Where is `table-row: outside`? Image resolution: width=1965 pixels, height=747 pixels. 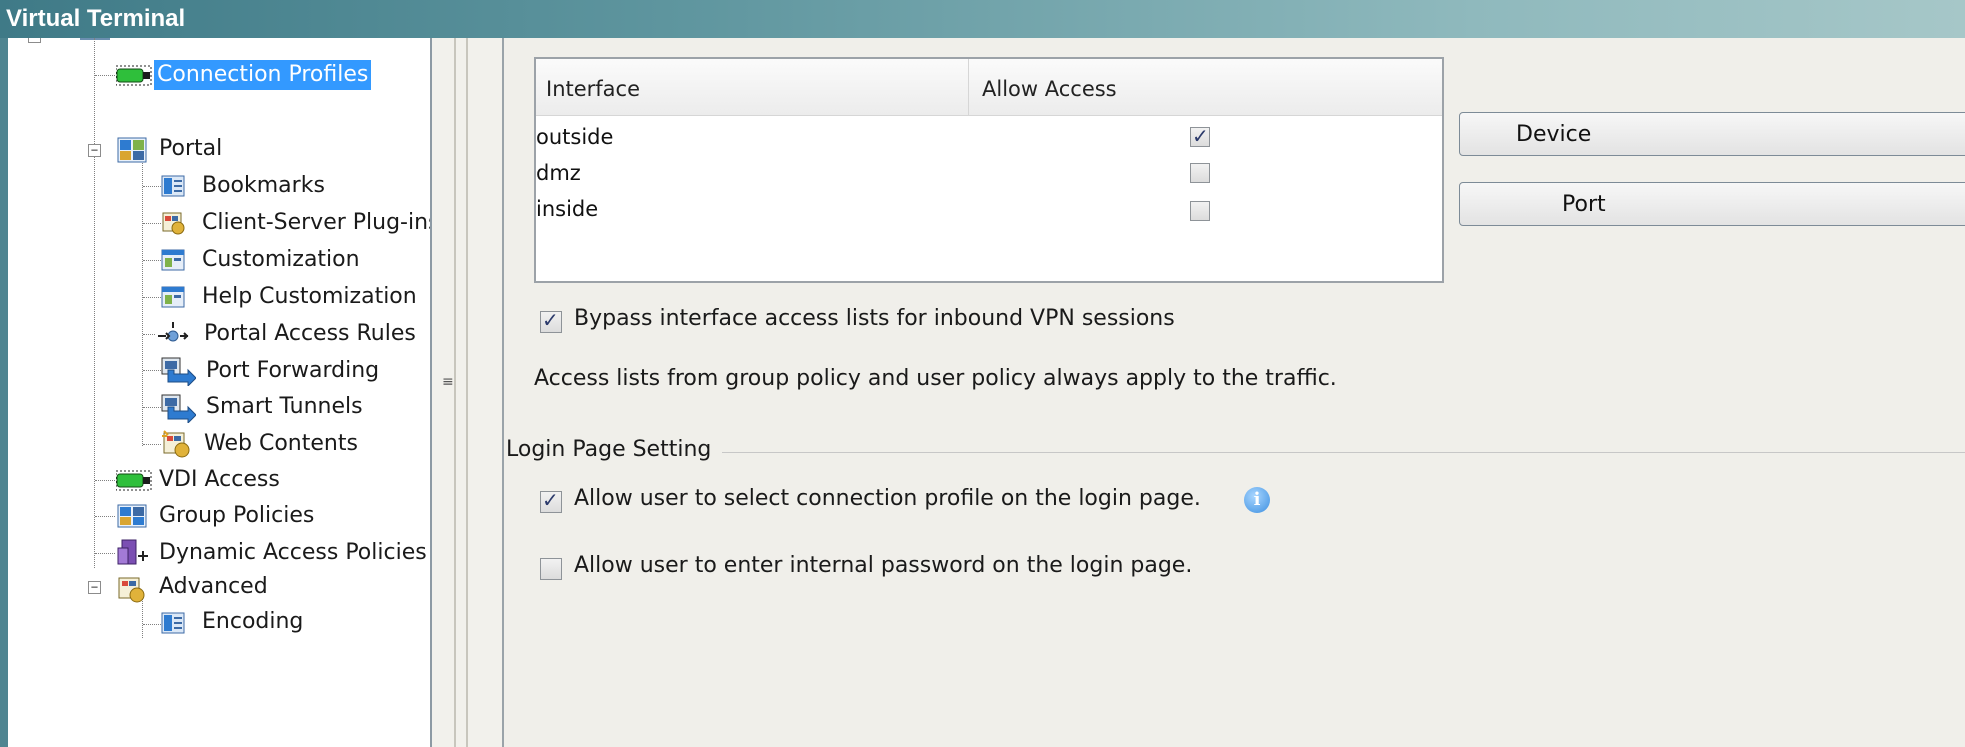
table-row: outside is located at coordinates (989, 139).